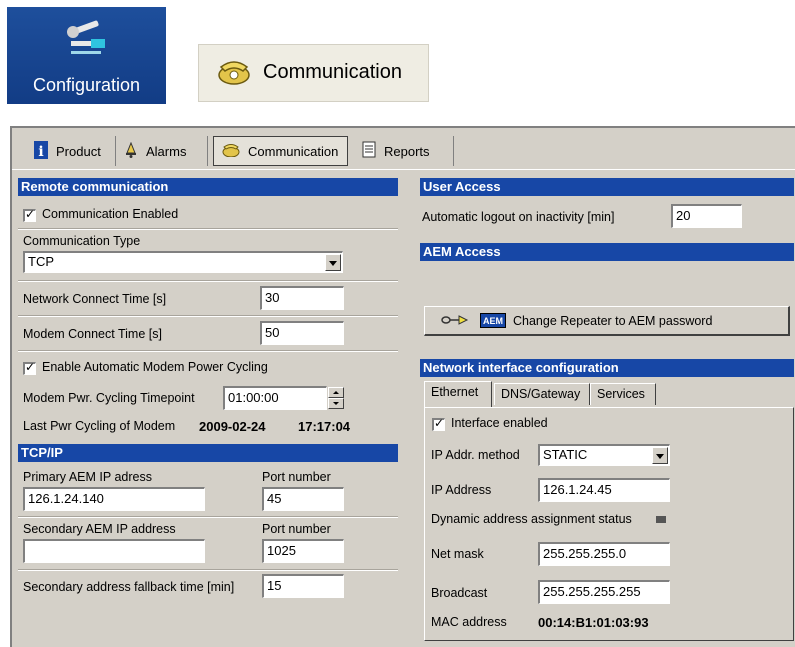 This screenshot has width=795, height=647. I want to click on primary-ip-input: 126.1.24.140, so click(114, 499).